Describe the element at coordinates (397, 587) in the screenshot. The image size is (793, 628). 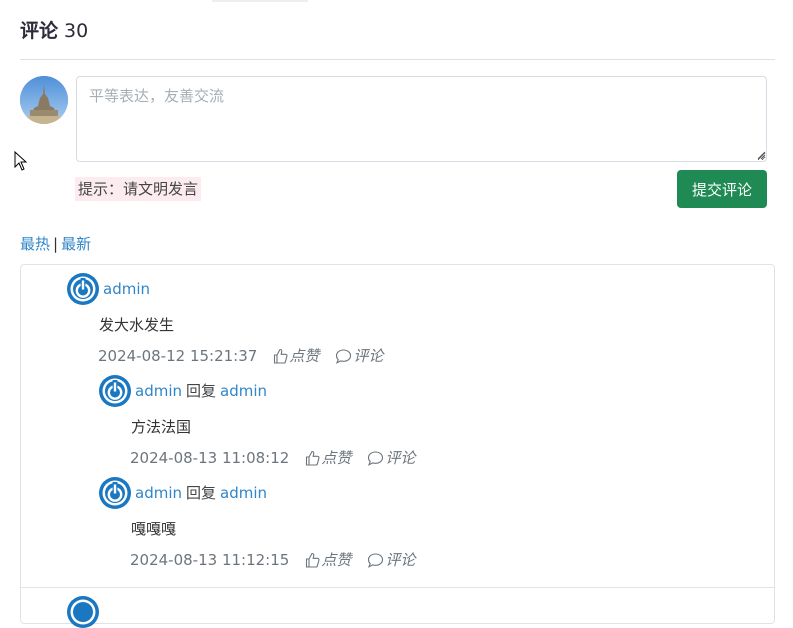
I see `comment-divider` at that location.